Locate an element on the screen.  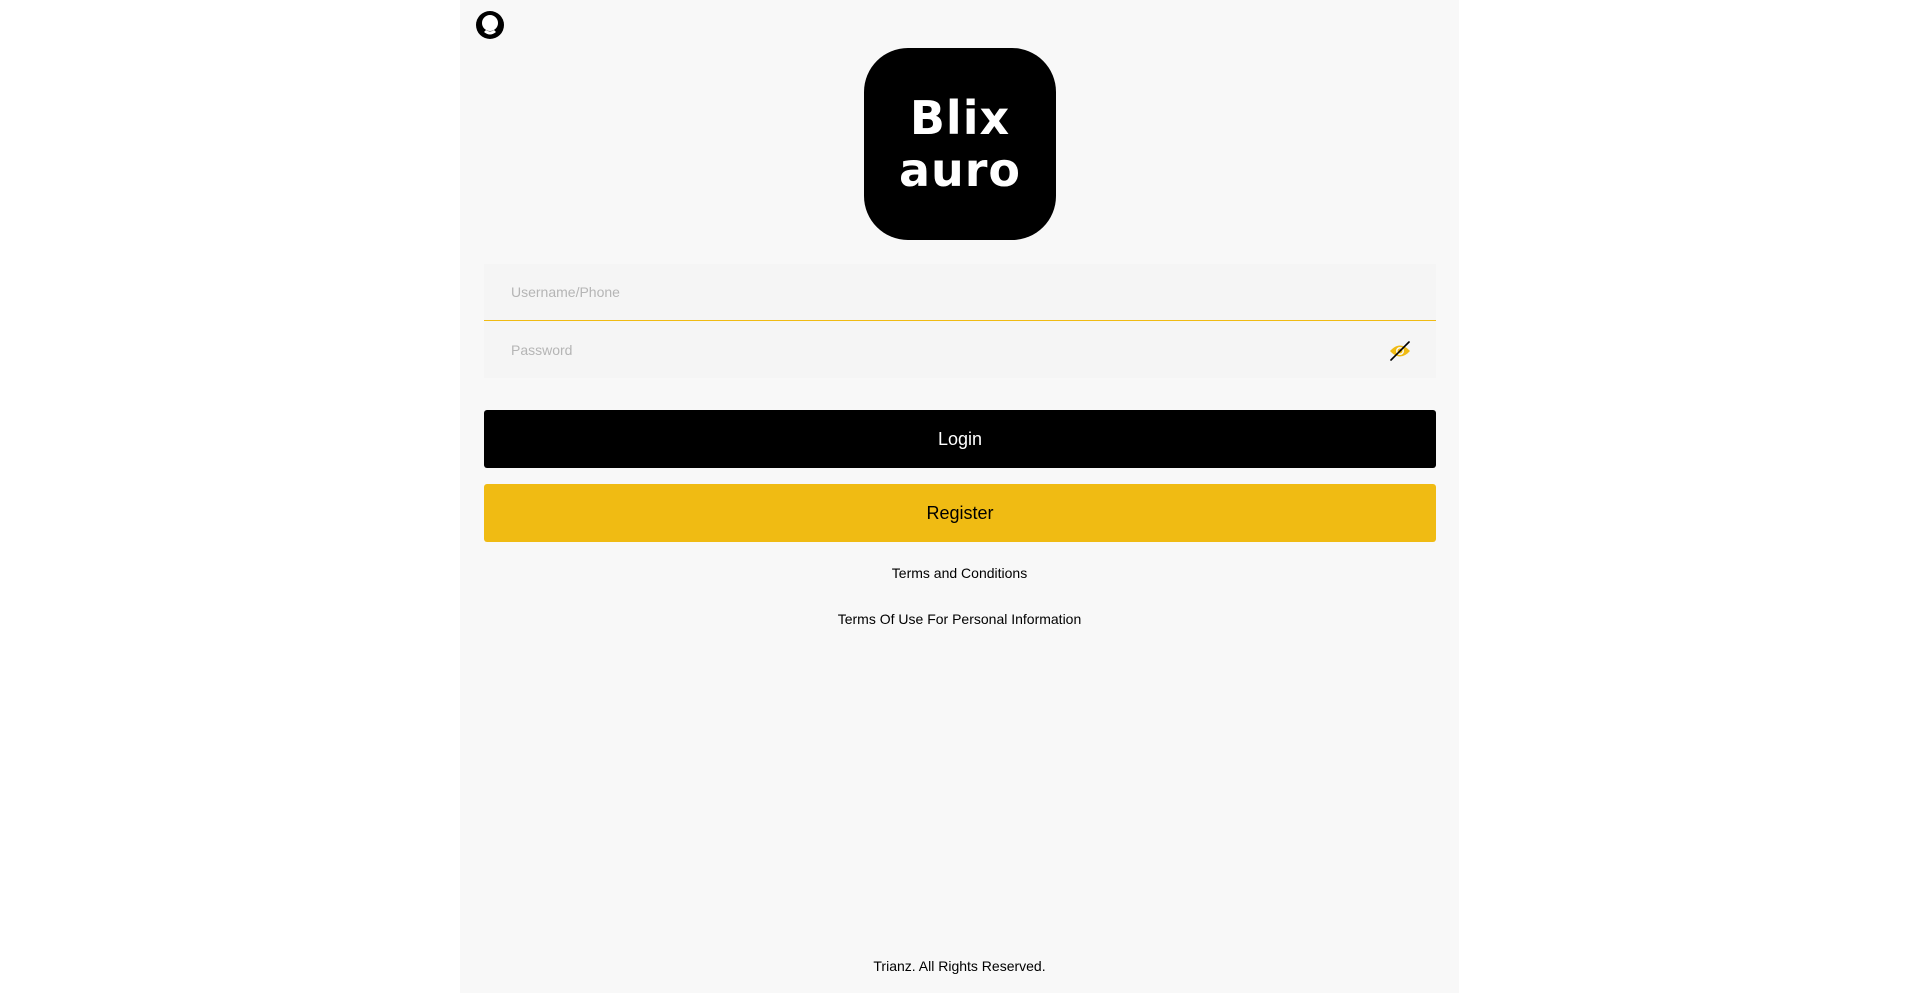
brand-logo: Blix auro is located at coordinates (960, 144).